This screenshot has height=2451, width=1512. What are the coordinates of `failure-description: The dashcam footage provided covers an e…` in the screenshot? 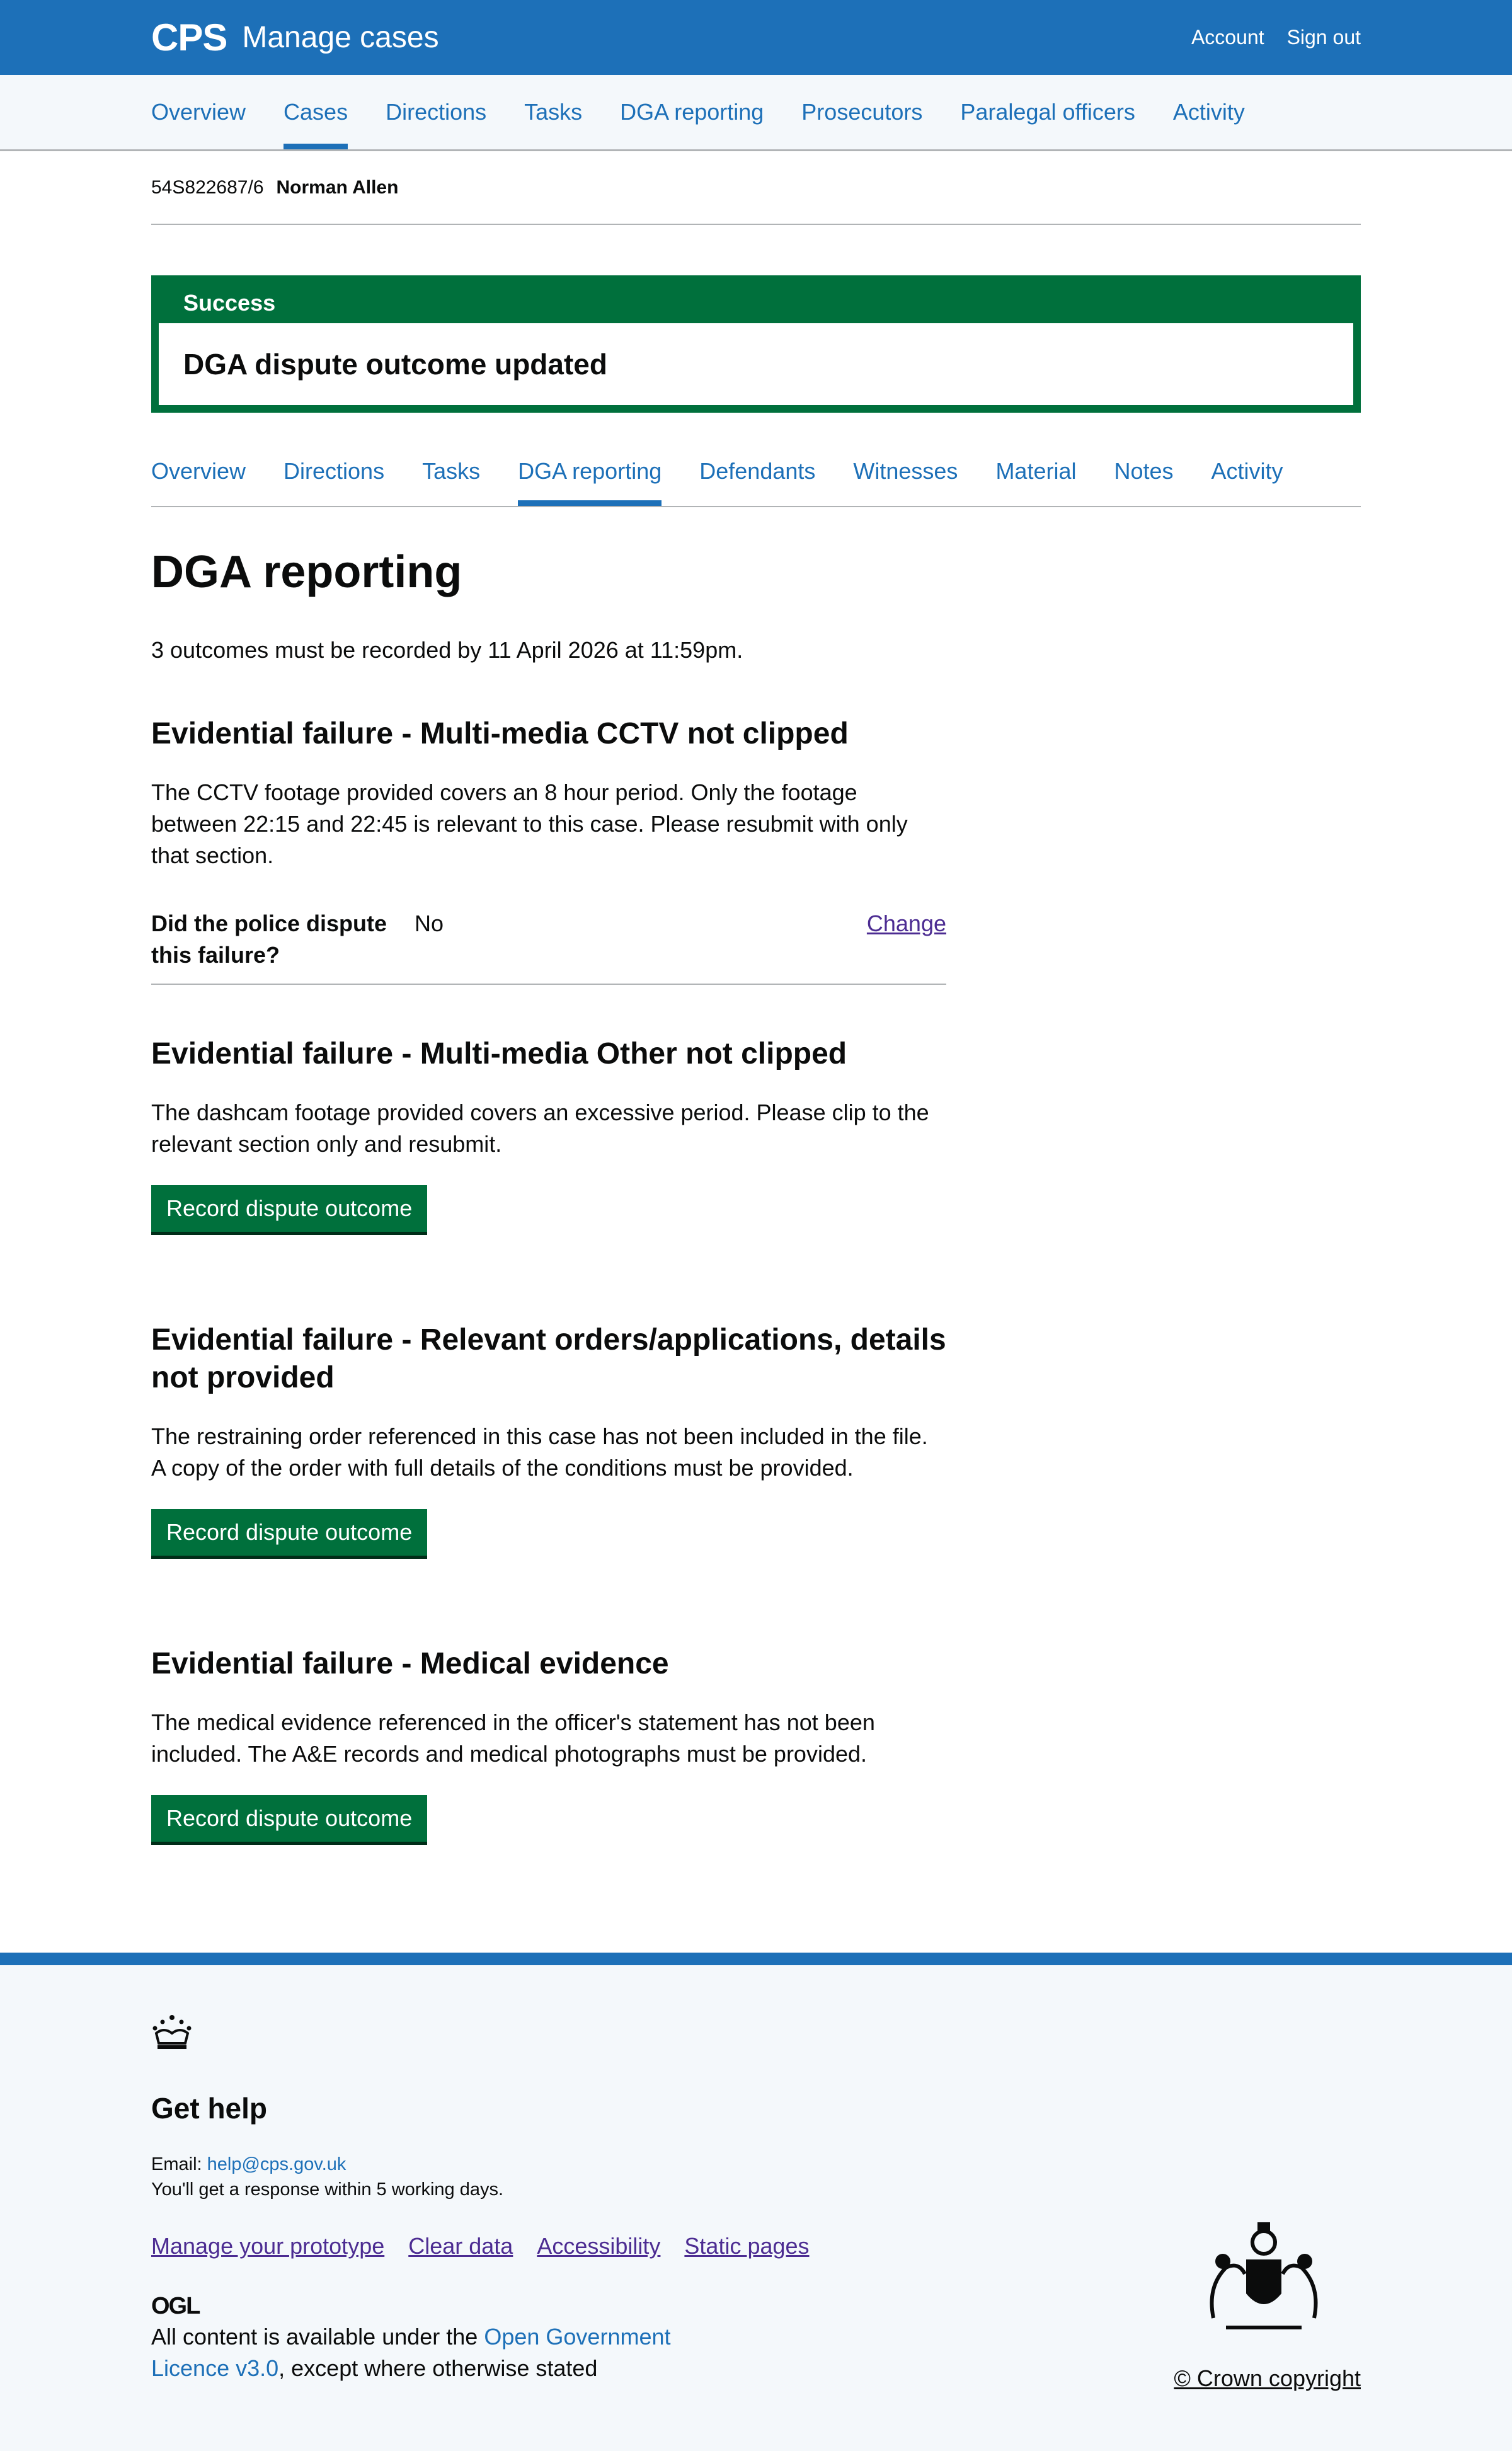 It's located at (540, 1128).